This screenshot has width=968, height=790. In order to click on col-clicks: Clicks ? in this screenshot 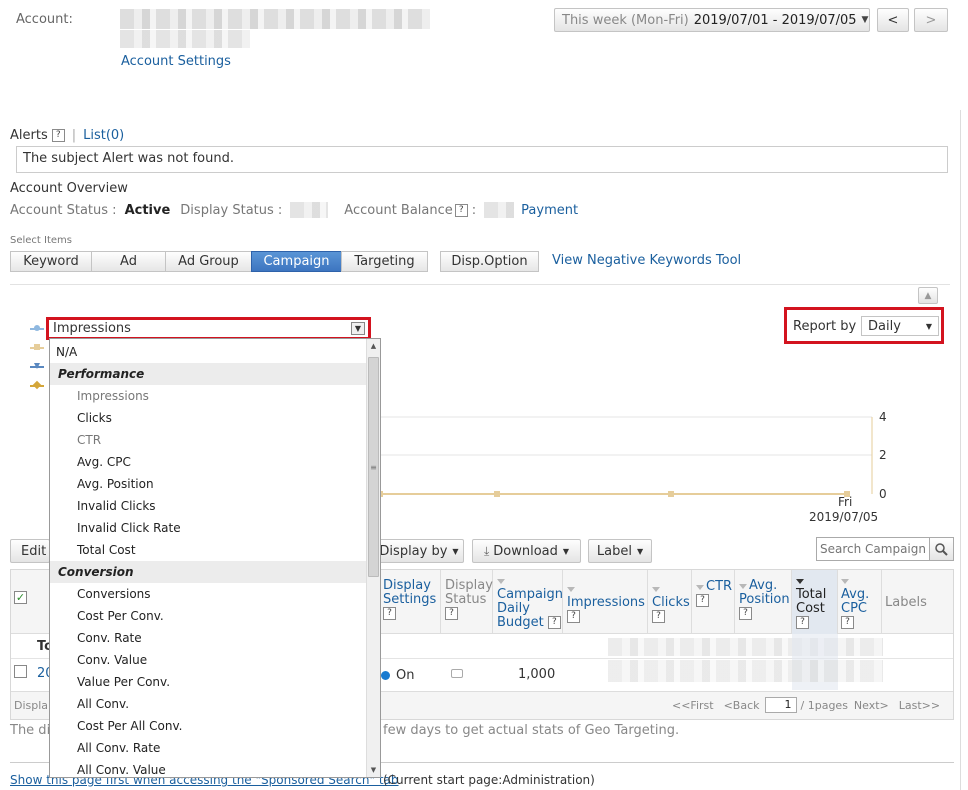, I will do `click(670, 602)`.